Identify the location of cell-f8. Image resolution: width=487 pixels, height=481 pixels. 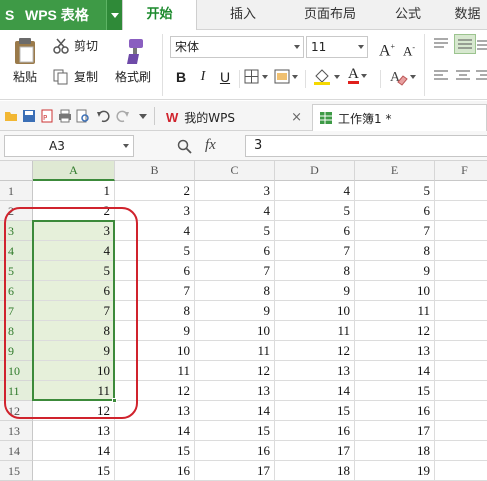
(461, 331).